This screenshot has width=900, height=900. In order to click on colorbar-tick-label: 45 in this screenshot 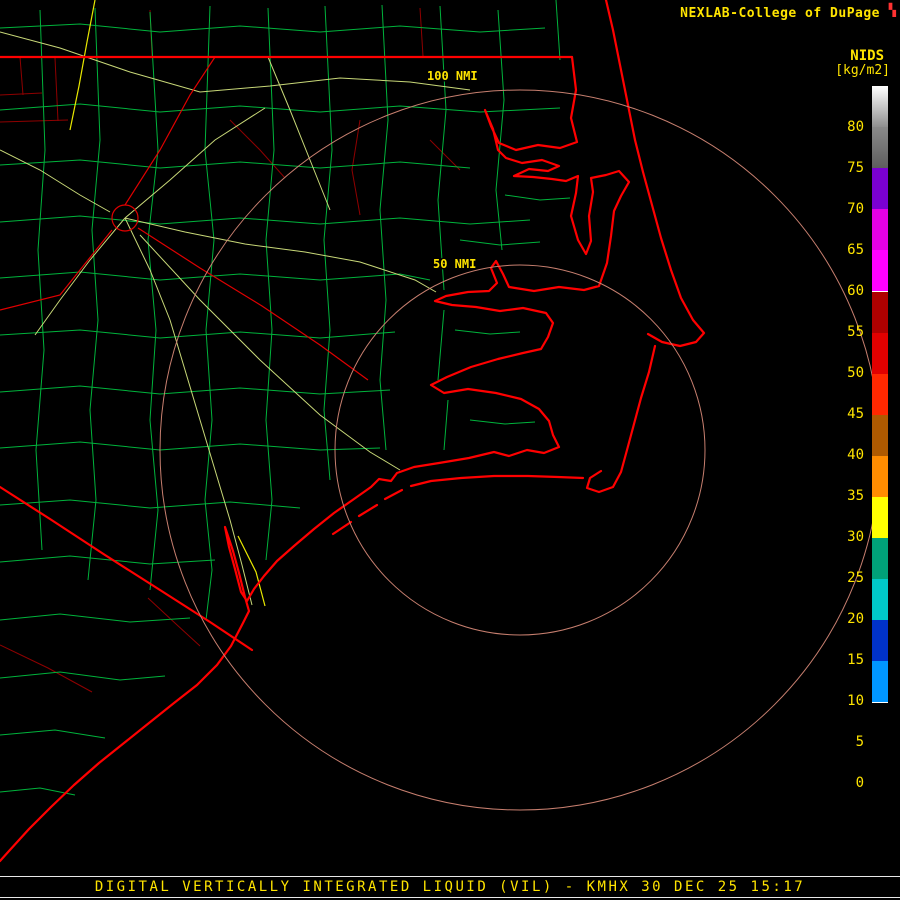, I will do `click(855, 414)`.